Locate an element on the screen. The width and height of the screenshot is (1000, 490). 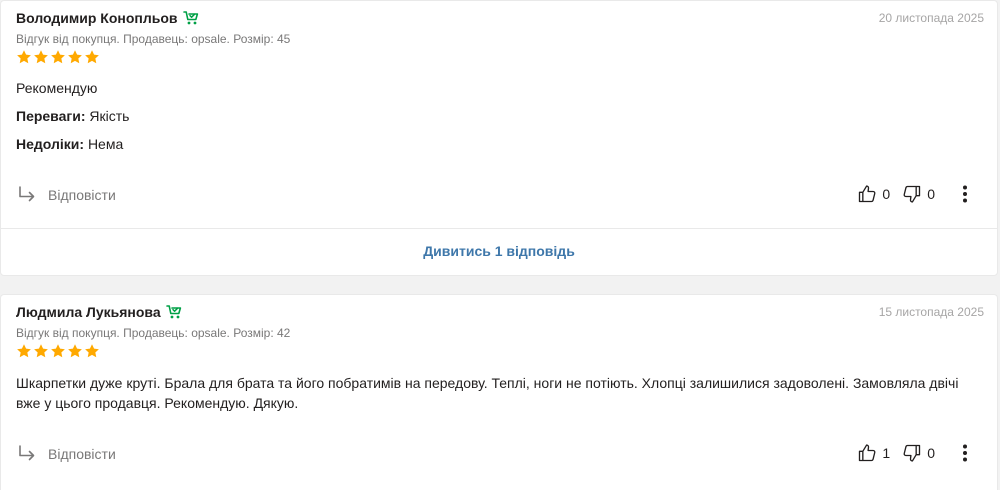
like-button: 0 is located at coordinates (879, 194).